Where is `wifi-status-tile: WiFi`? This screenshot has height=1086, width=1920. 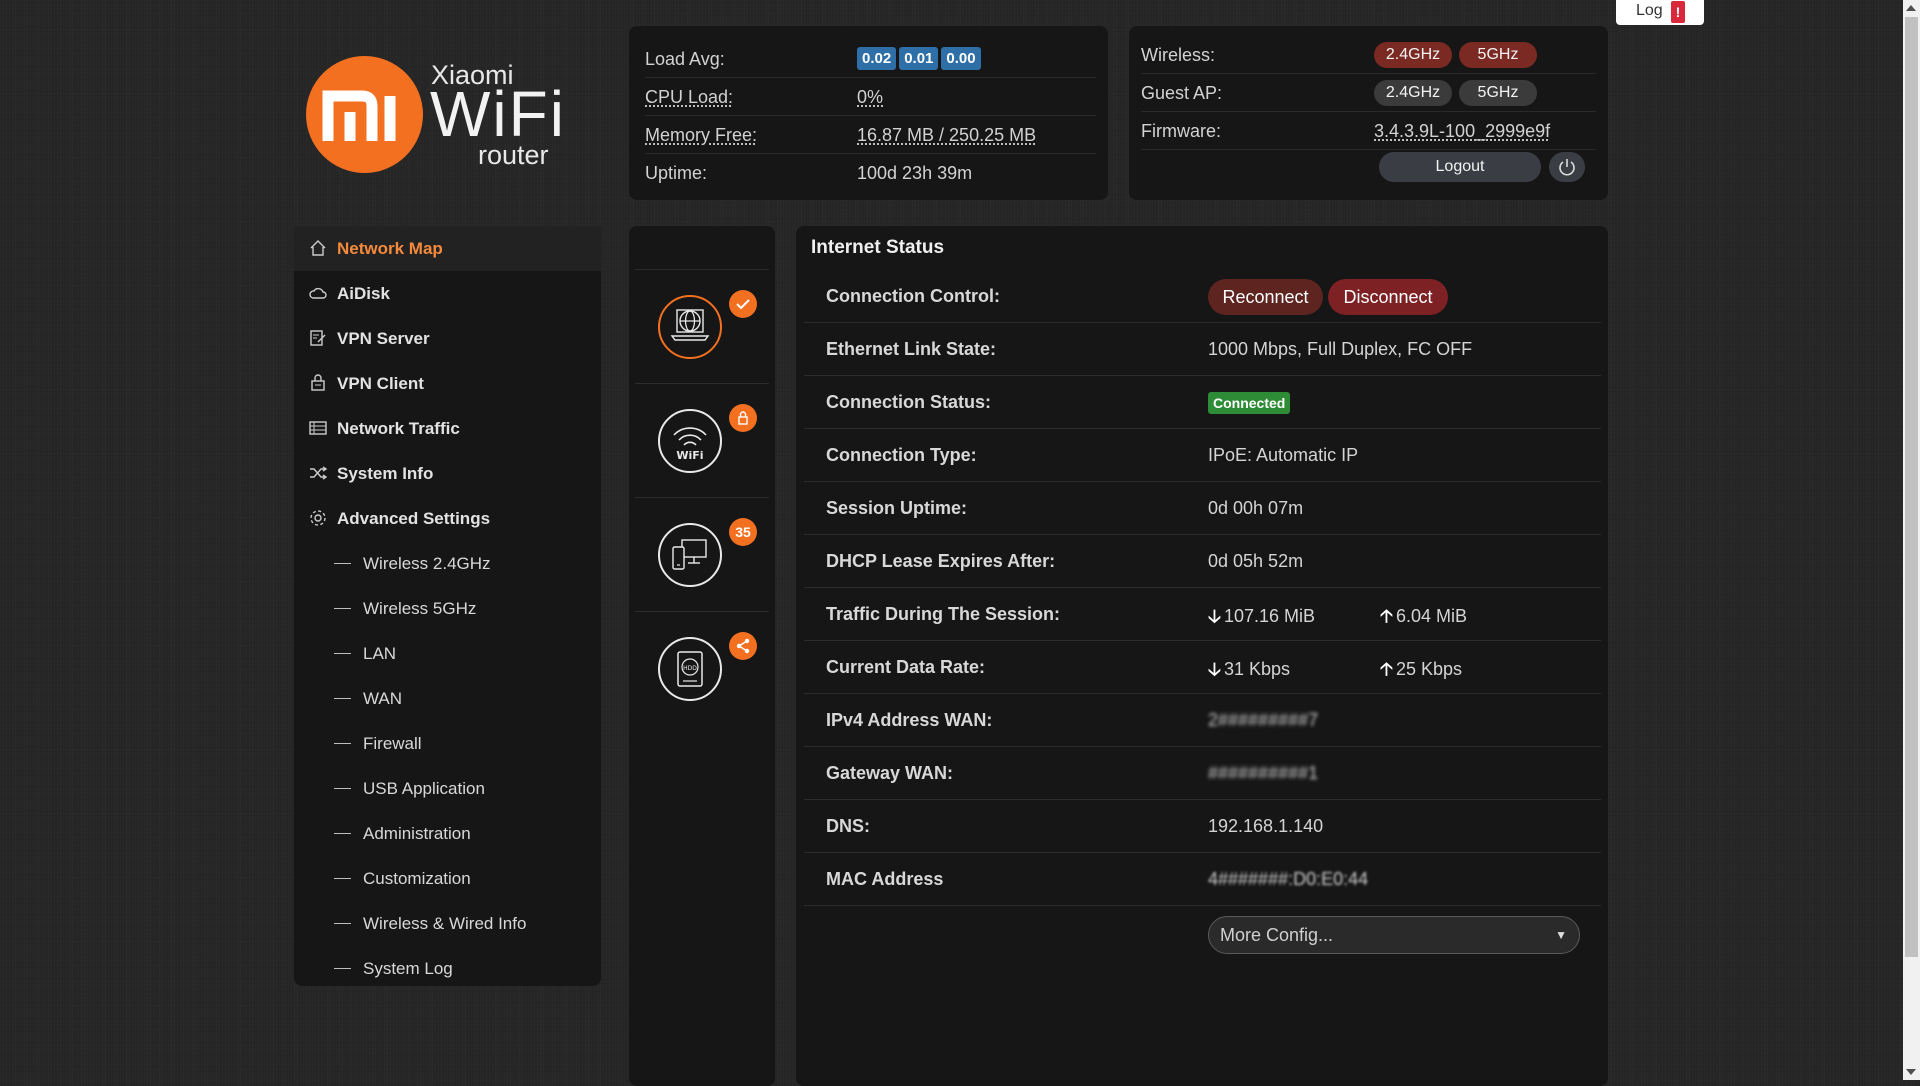 wifi-status-tile: WiFi is located at coordinates (702, 441).